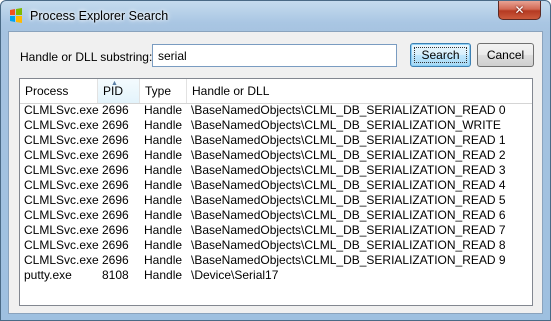  What do you see at coordinates (119, 91) in the screenshot?
I see `column-header-pid: ▲ PID` at bounding box center [119, 91].